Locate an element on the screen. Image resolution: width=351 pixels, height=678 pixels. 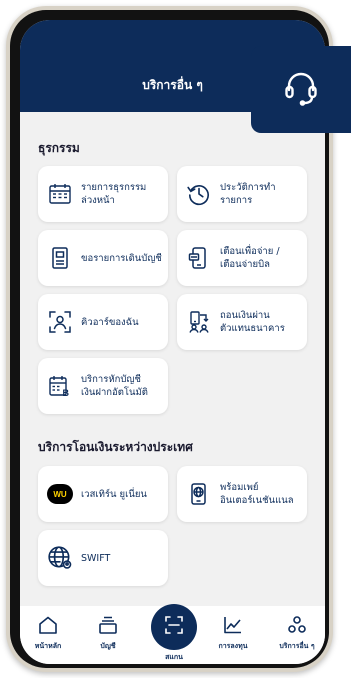
card-label-line2: ตัวแทนธนาคาร is located at coordinates (252, 328).